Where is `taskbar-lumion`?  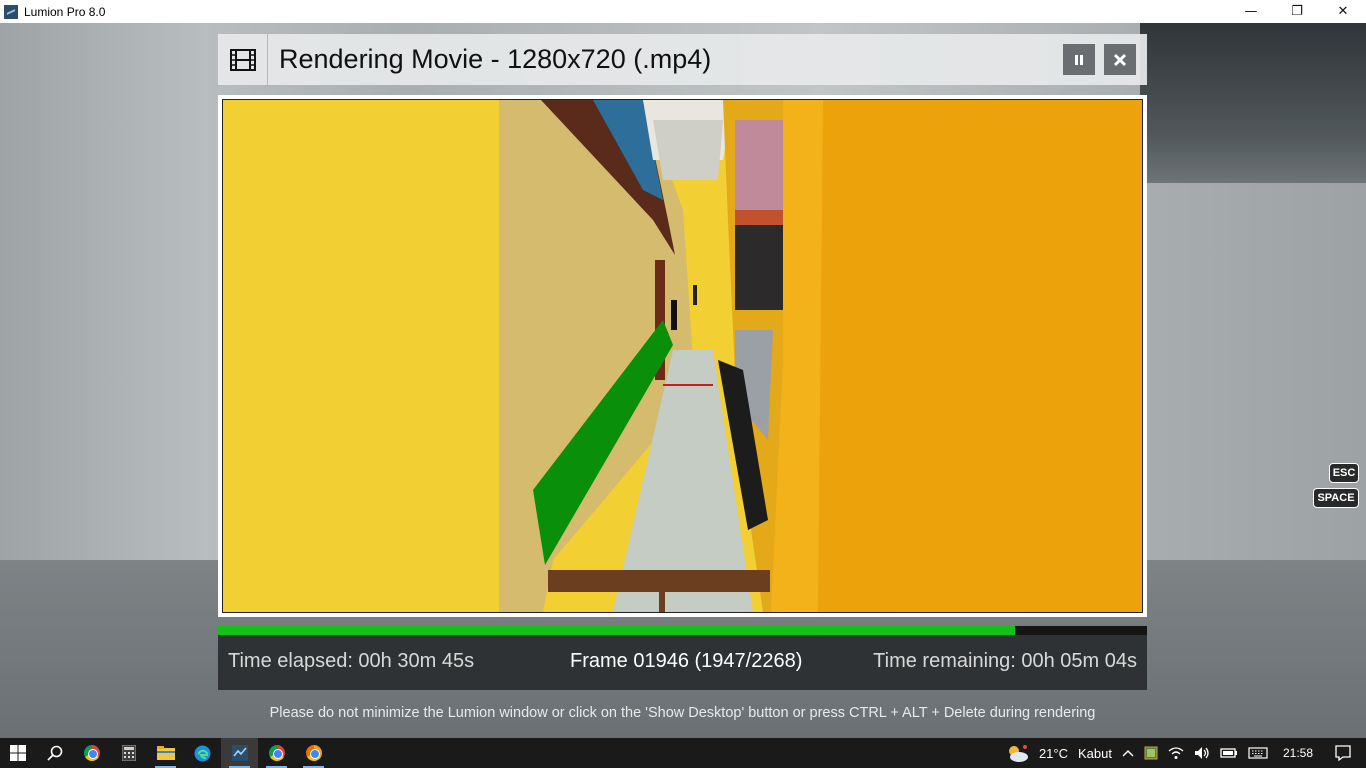 taskbar-lumion is located at coordinates (239, 753).